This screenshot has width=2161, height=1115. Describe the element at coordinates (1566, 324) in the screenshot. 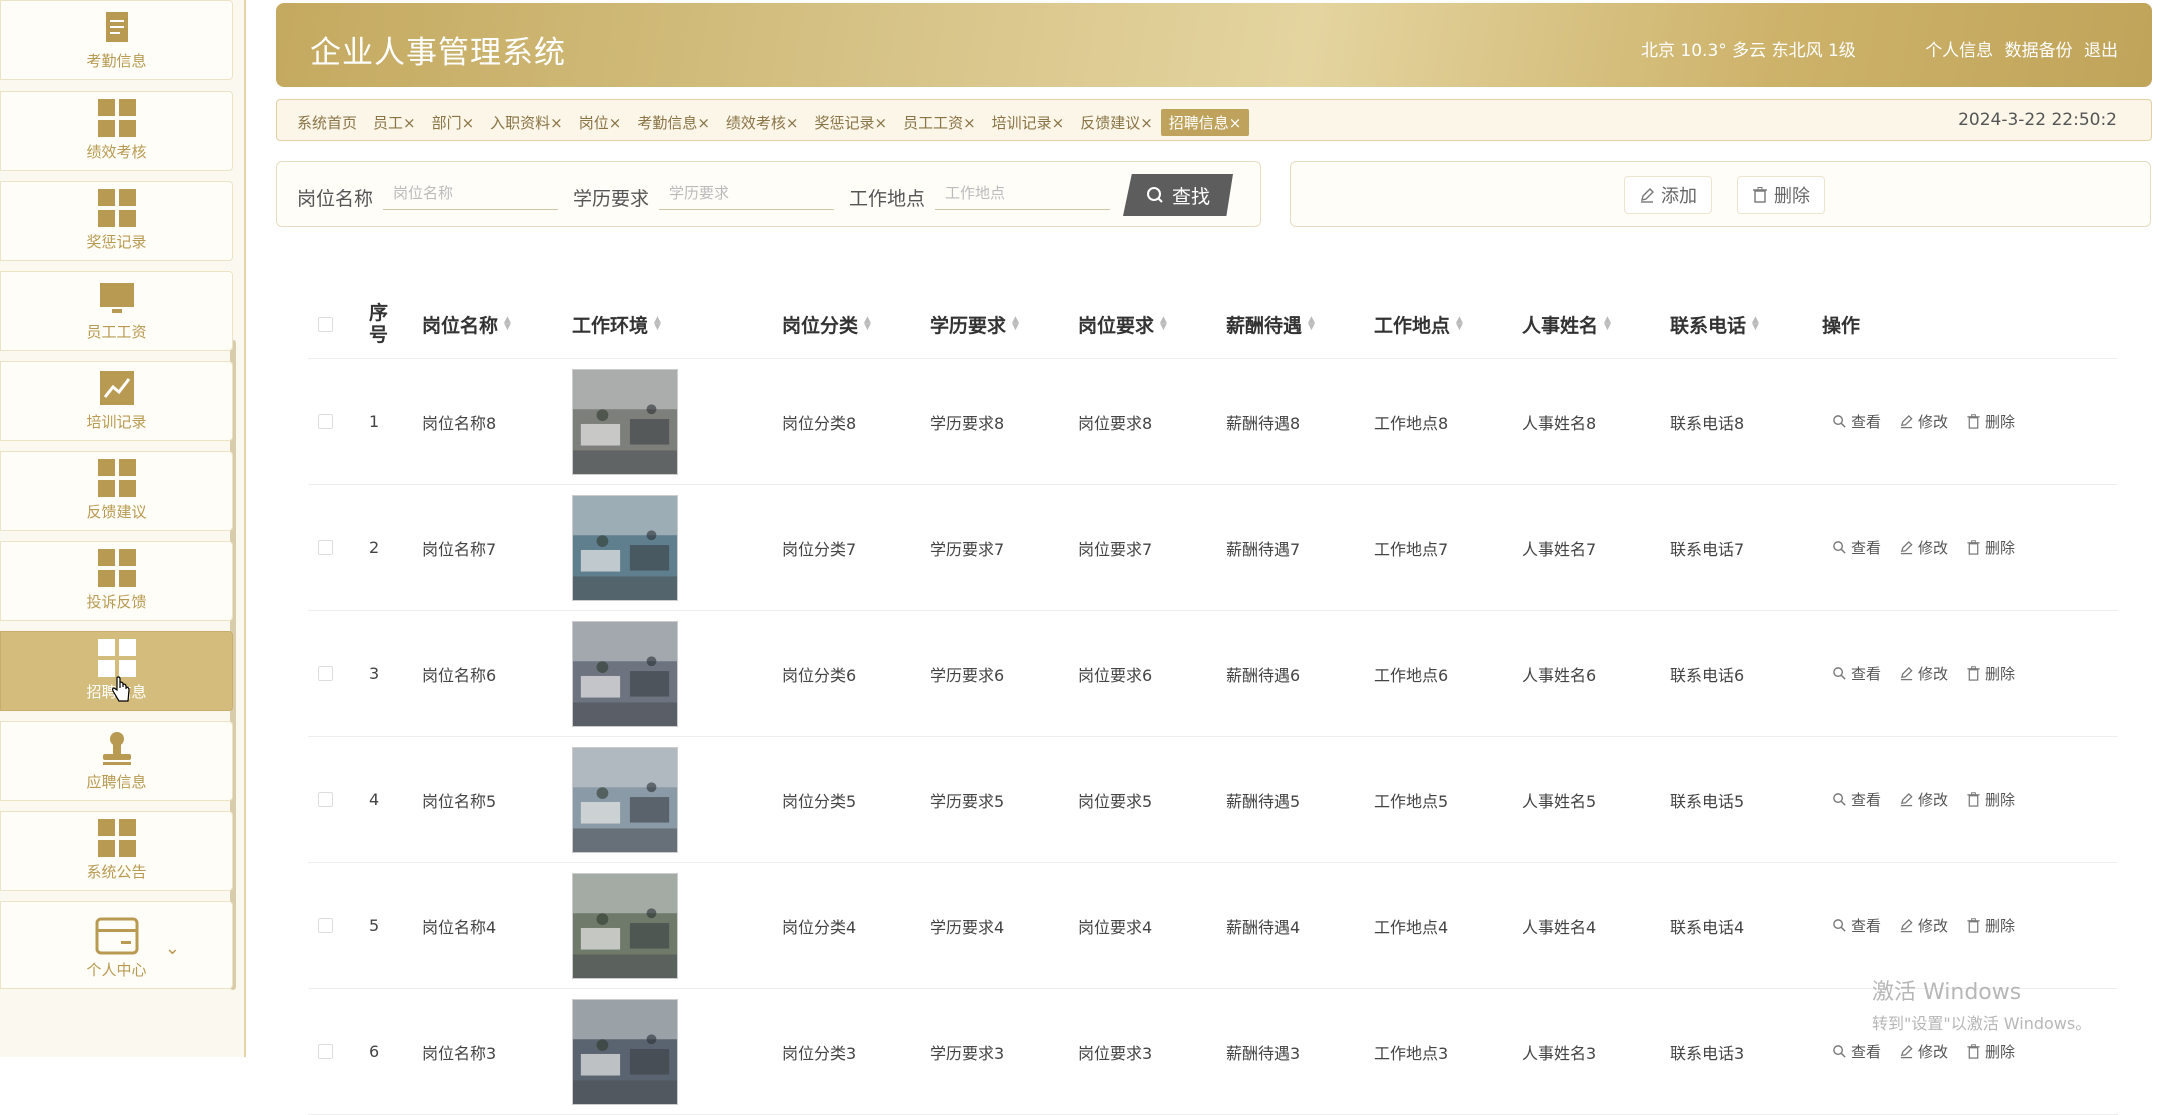

I see `col-hr-name: 人事姓名 ▲ ▼` at that location.